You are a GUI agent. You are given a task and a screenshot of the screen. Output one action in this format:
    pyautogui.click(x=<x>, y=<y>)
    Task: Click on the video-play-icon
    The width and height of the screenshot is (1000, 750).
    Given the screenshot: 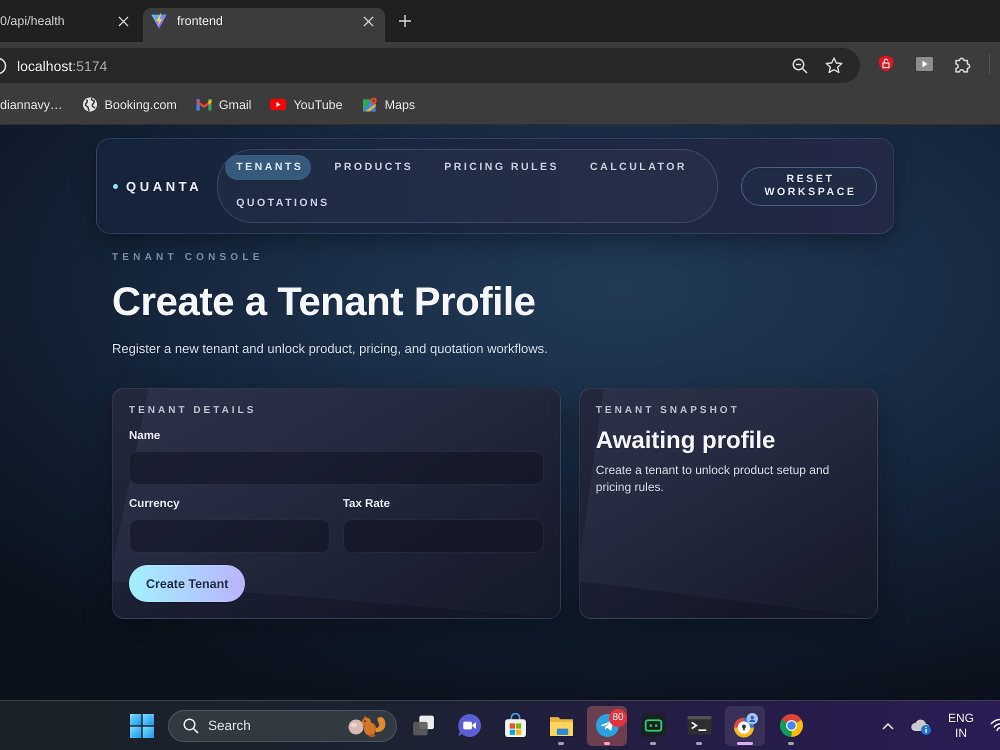 What is the action you would take?
    pyautogui.click(x=278, y=104)
    